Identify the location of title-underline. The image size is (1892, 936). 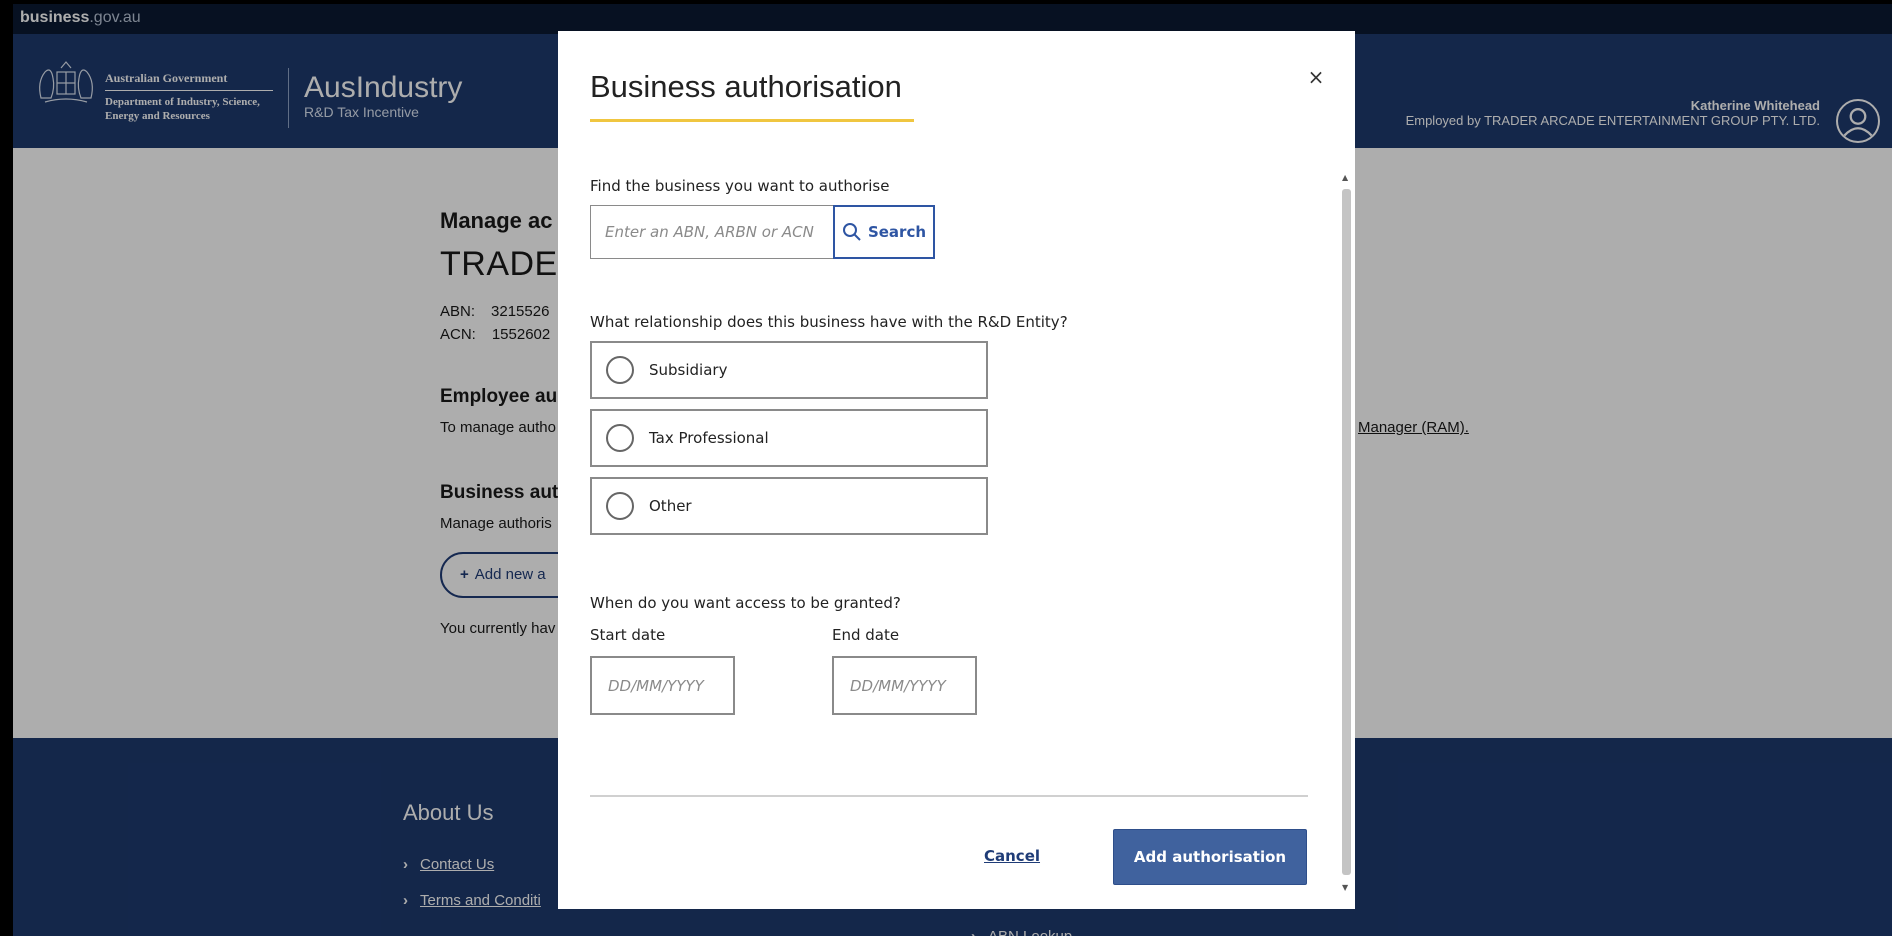
(752, 120).